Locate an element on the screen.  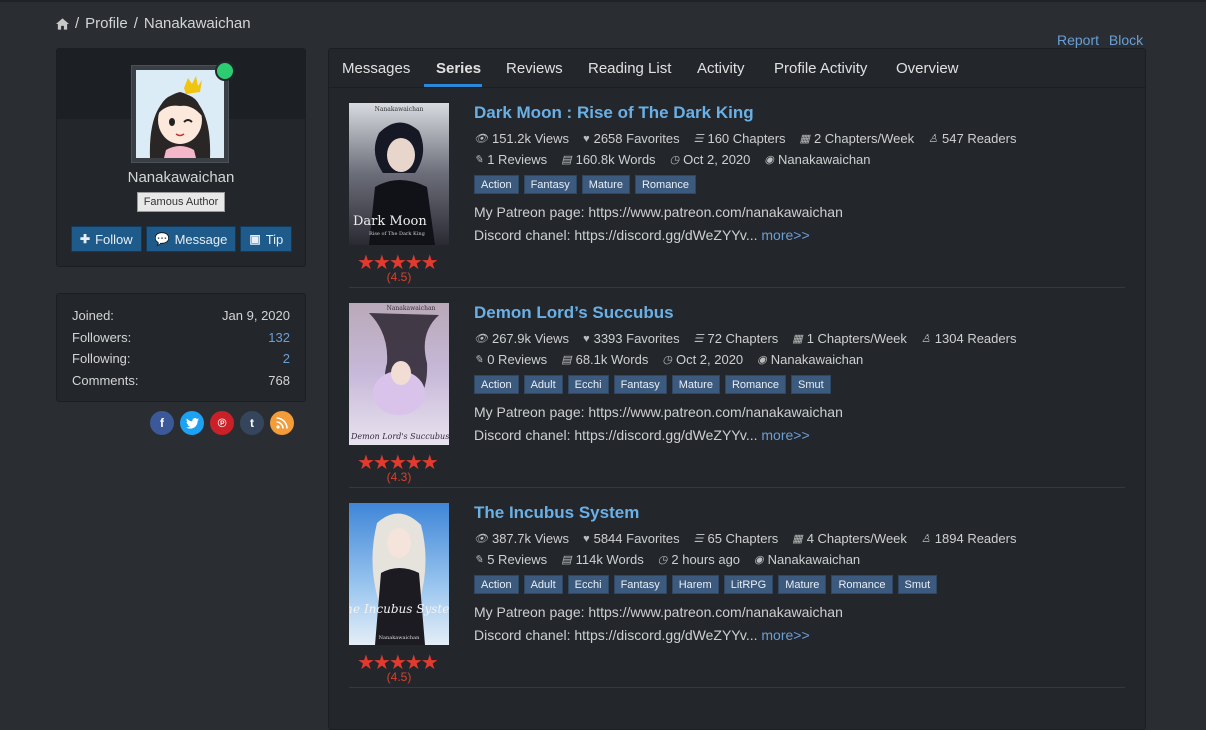
cover-title: Demon Lord's Succubus is located at coordinates (399, 436).